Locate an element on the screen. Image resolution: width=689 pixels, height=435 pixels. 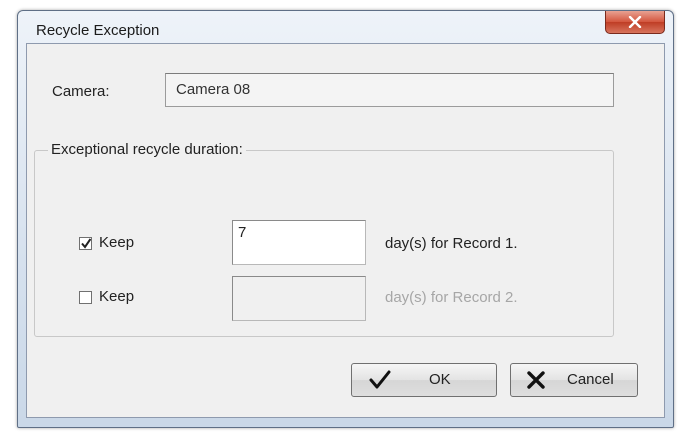
ok-button: OK is located at coordinates (424, 380).